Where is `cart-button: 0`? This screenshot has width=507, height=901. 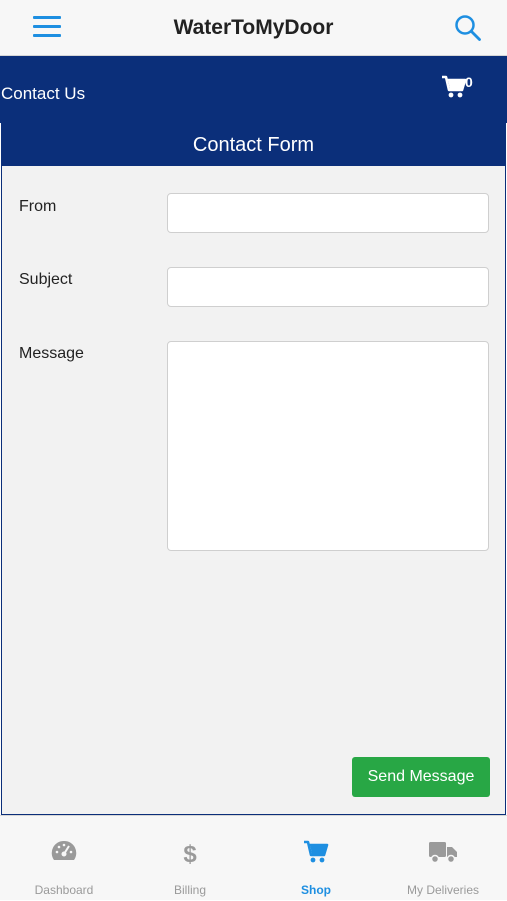 cart-button: 0 is located at coordinates (461, 89).